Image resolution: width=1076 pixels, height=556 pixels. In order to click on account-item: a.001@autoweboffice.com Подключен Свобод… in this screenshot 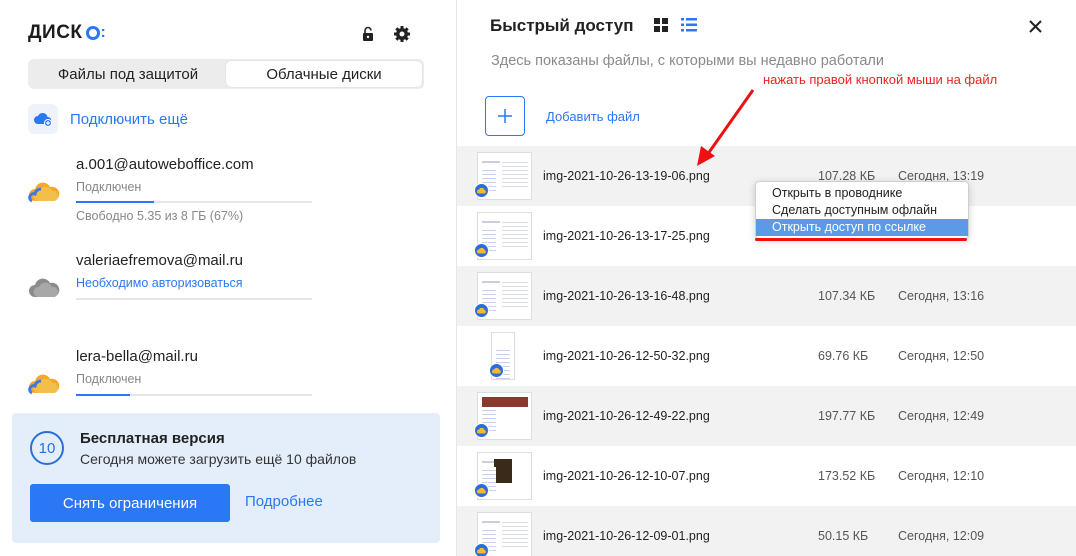, I will do `click(178, 196)`.